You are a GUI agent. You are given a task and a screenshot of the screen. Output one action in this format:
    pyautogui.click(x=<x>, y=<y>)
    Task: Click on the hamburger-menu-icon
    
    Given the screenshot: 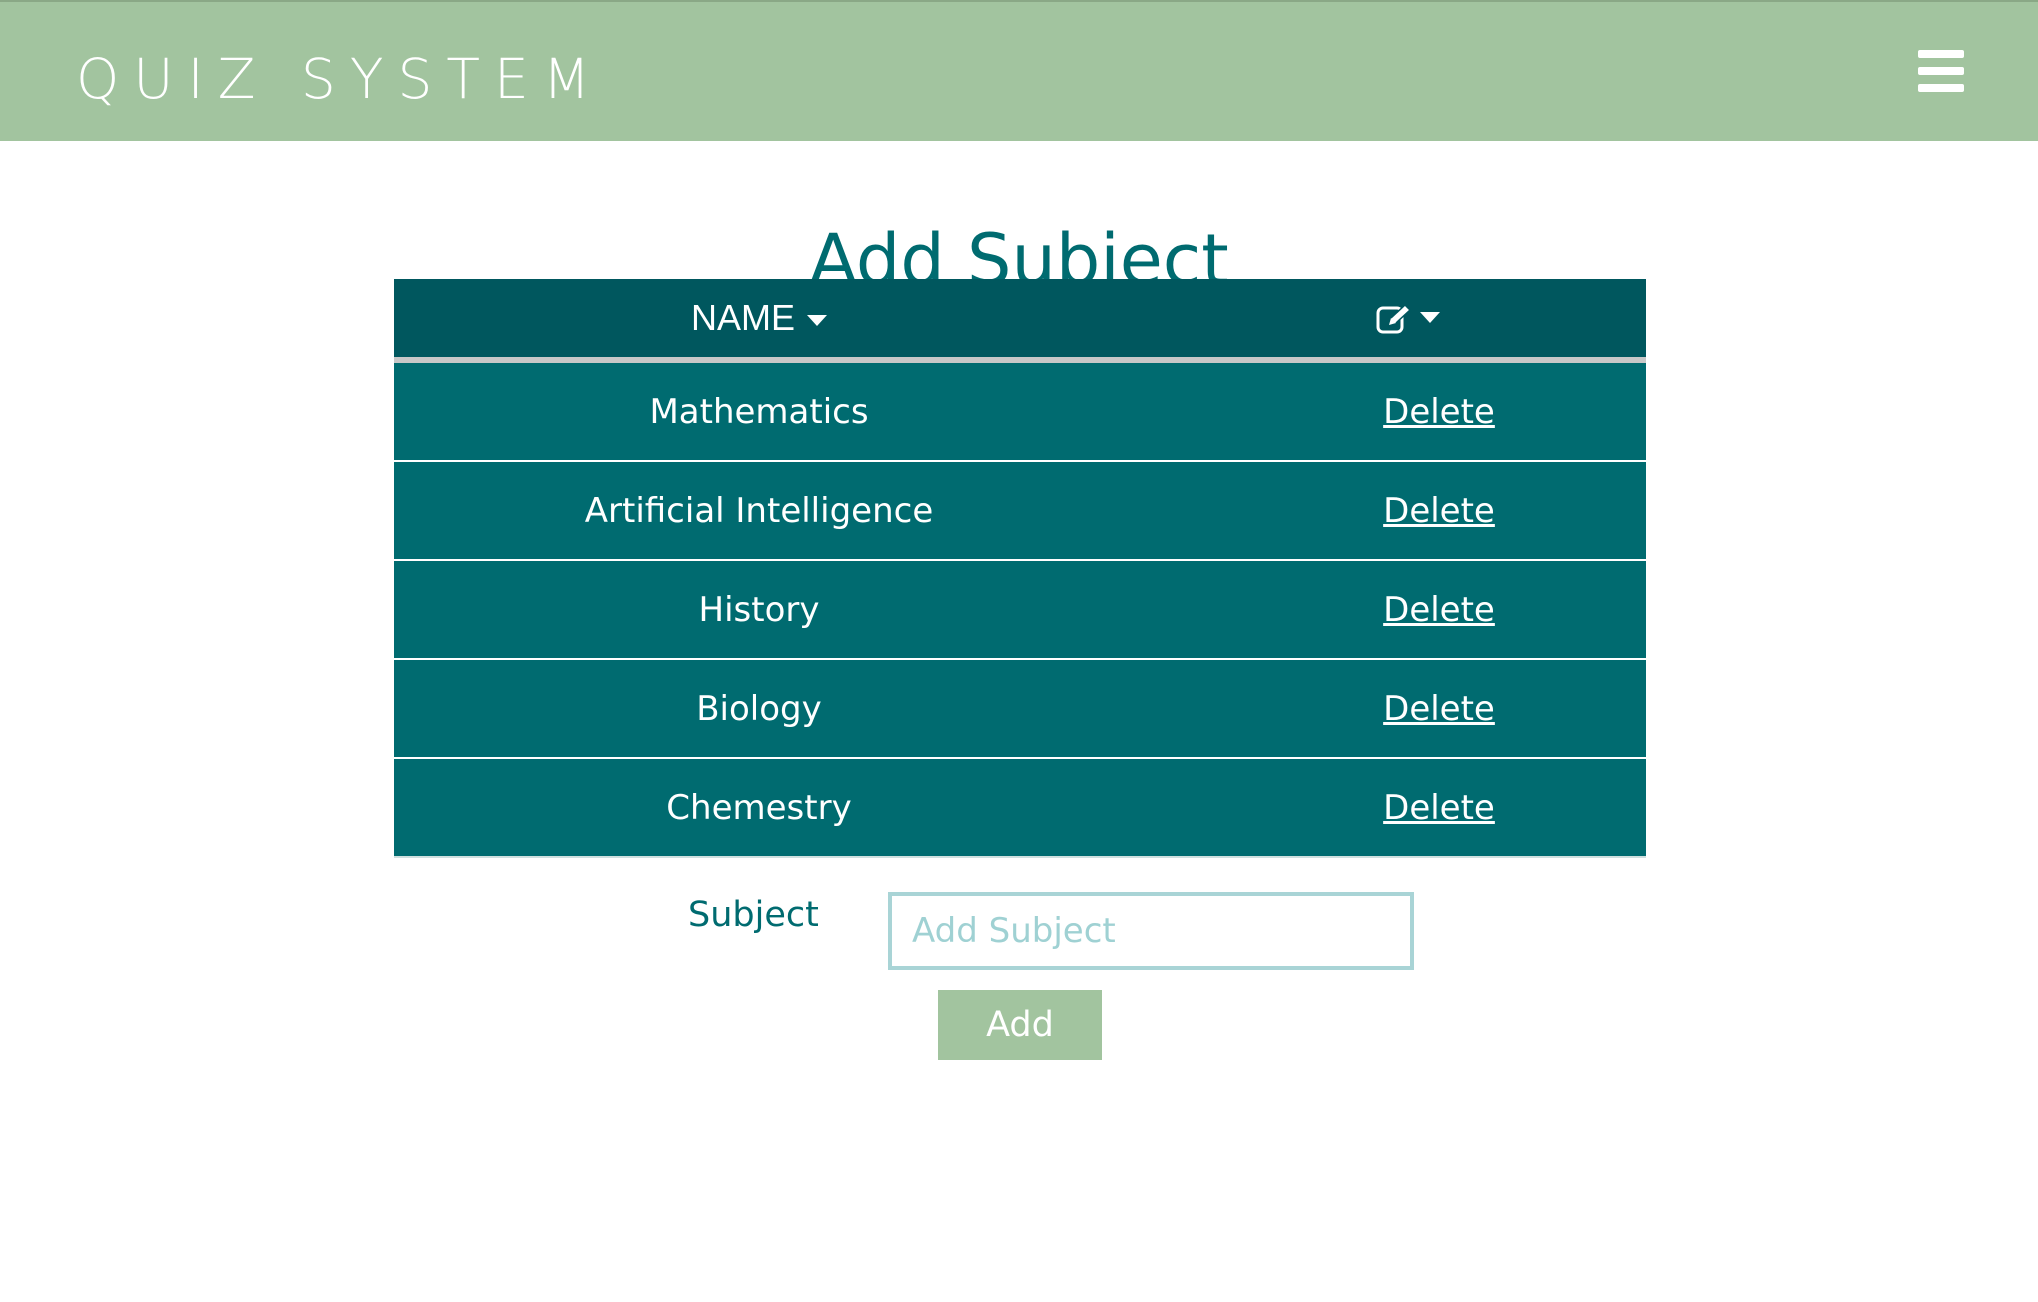 What is the action you would take?
    pyautogui.click(x=1941, y=71)
    